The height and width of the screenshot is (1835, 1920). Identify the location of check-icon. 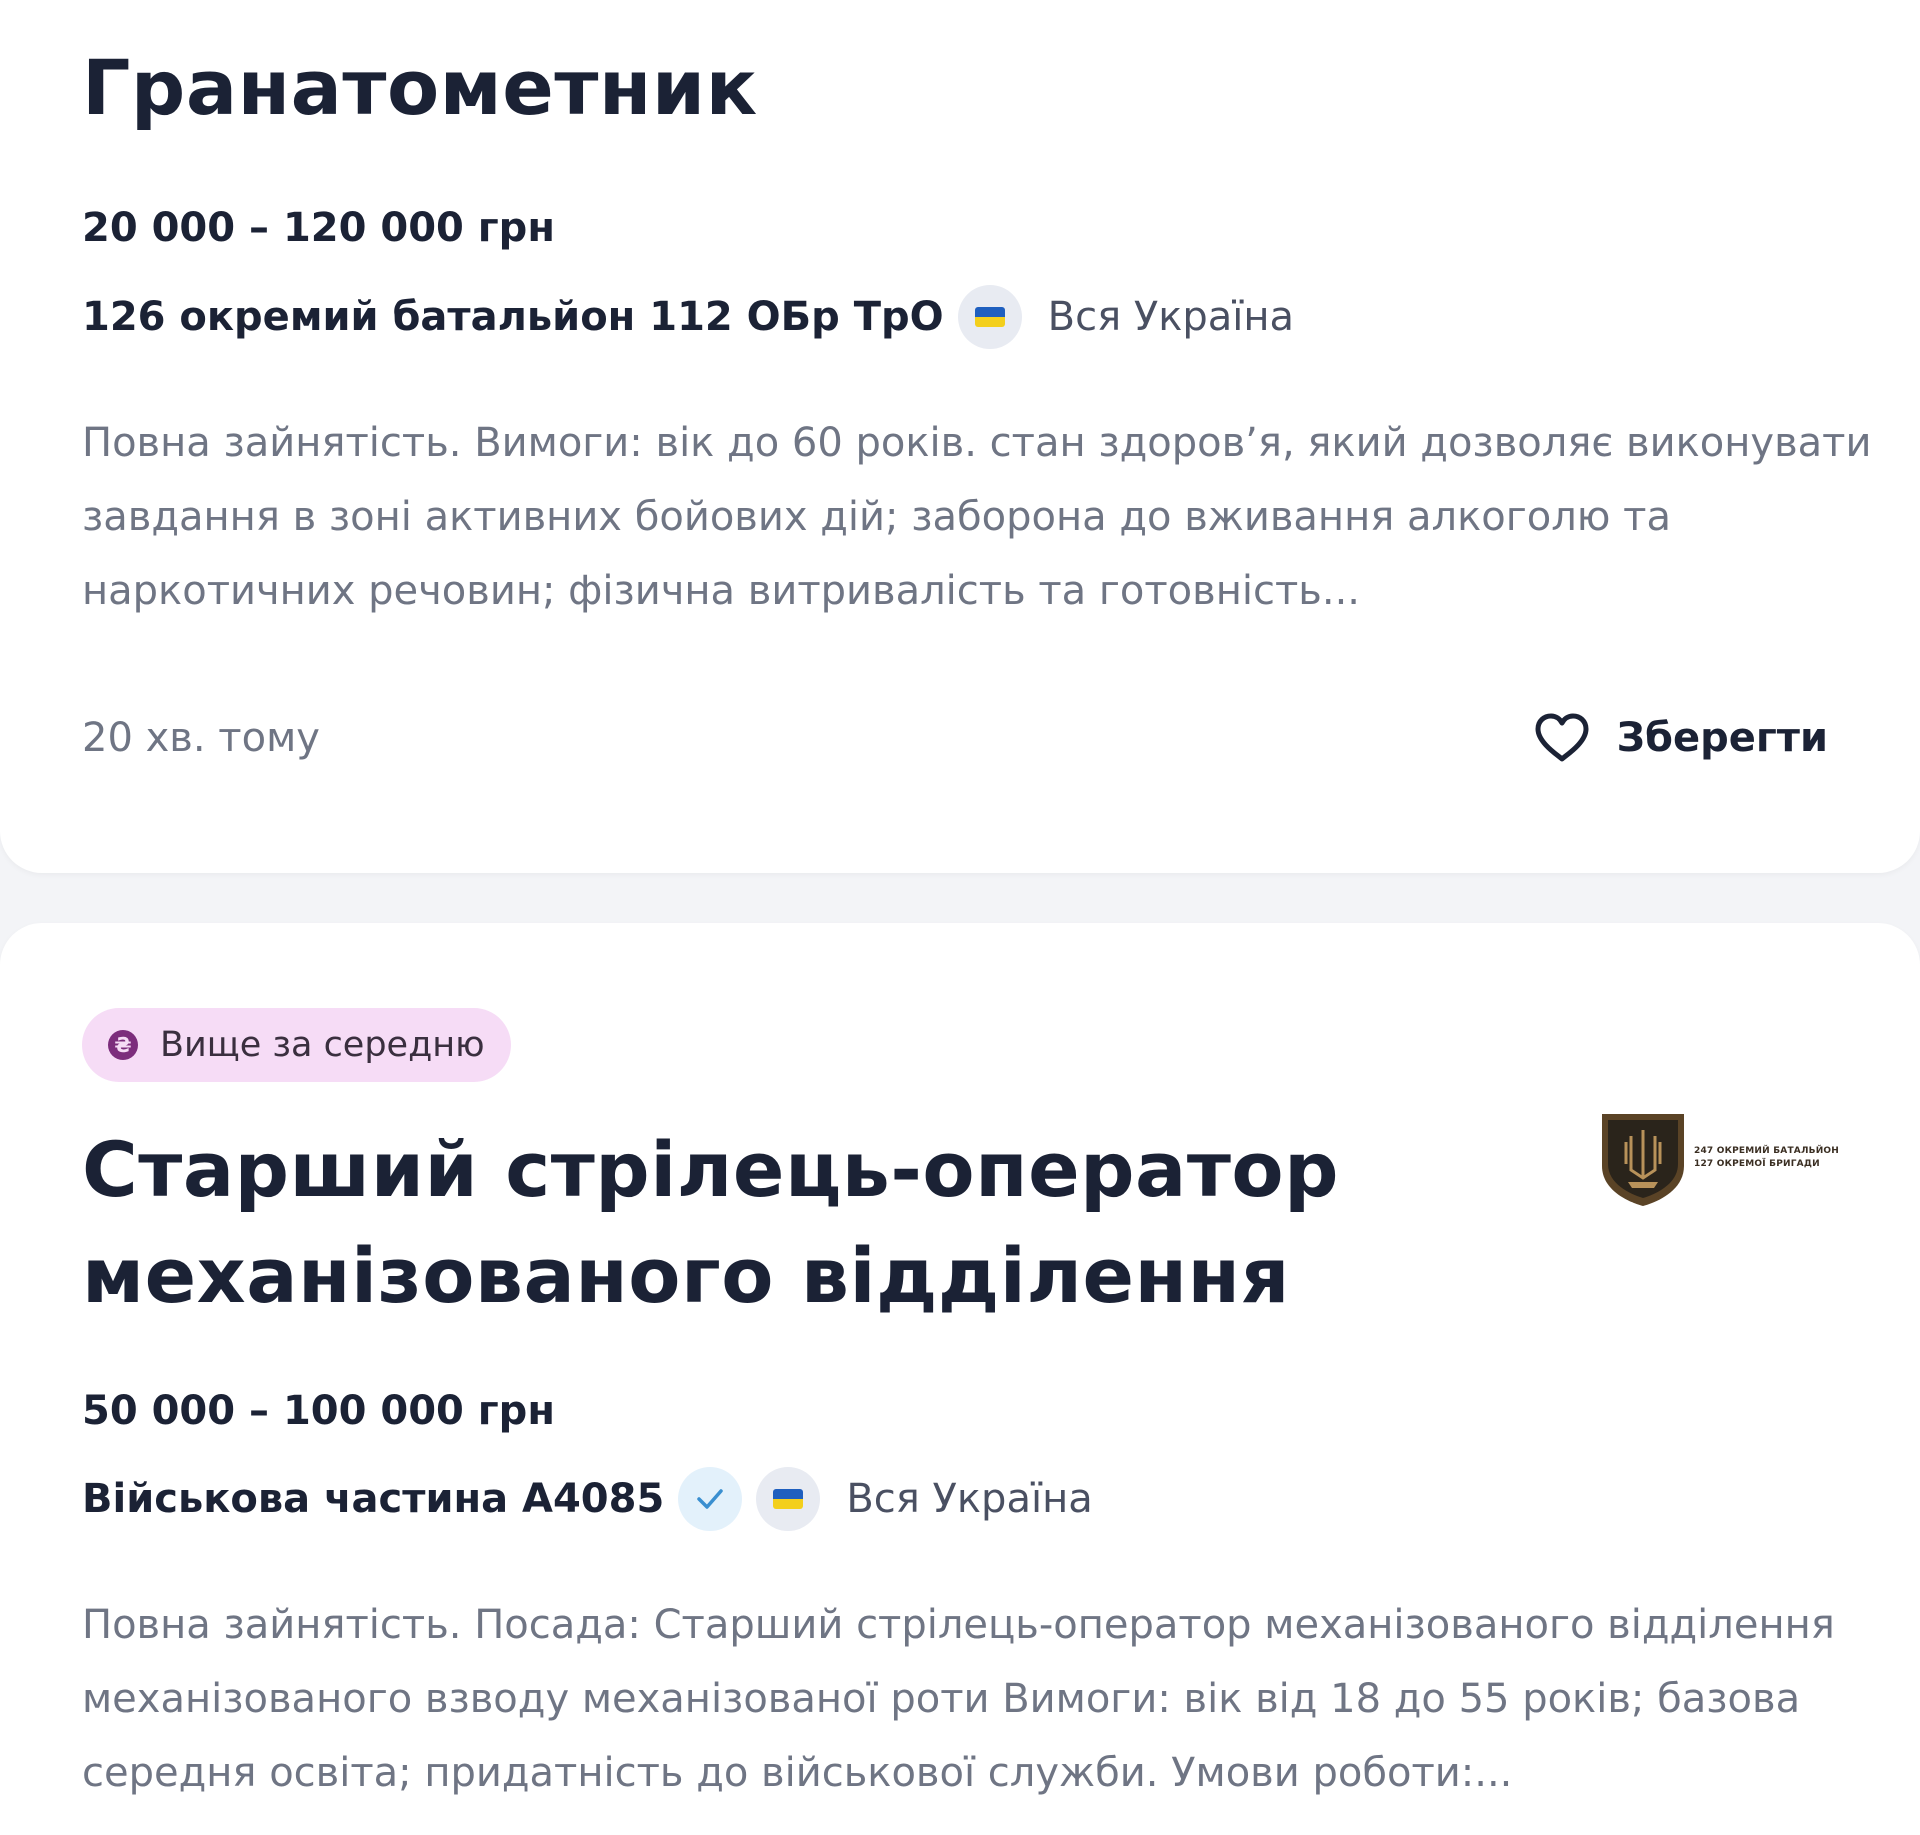
(710, 1499).